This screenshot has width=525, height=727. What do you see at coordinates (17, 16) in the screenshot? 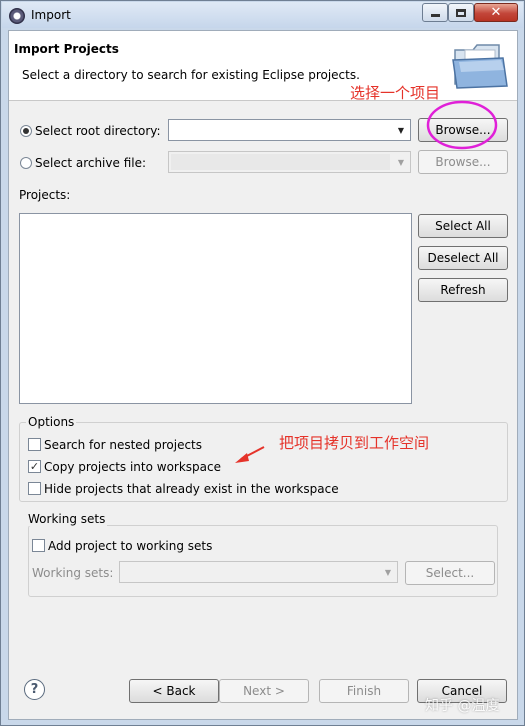
I see `eclipse-app-icon` at bounding box center [17, 16].